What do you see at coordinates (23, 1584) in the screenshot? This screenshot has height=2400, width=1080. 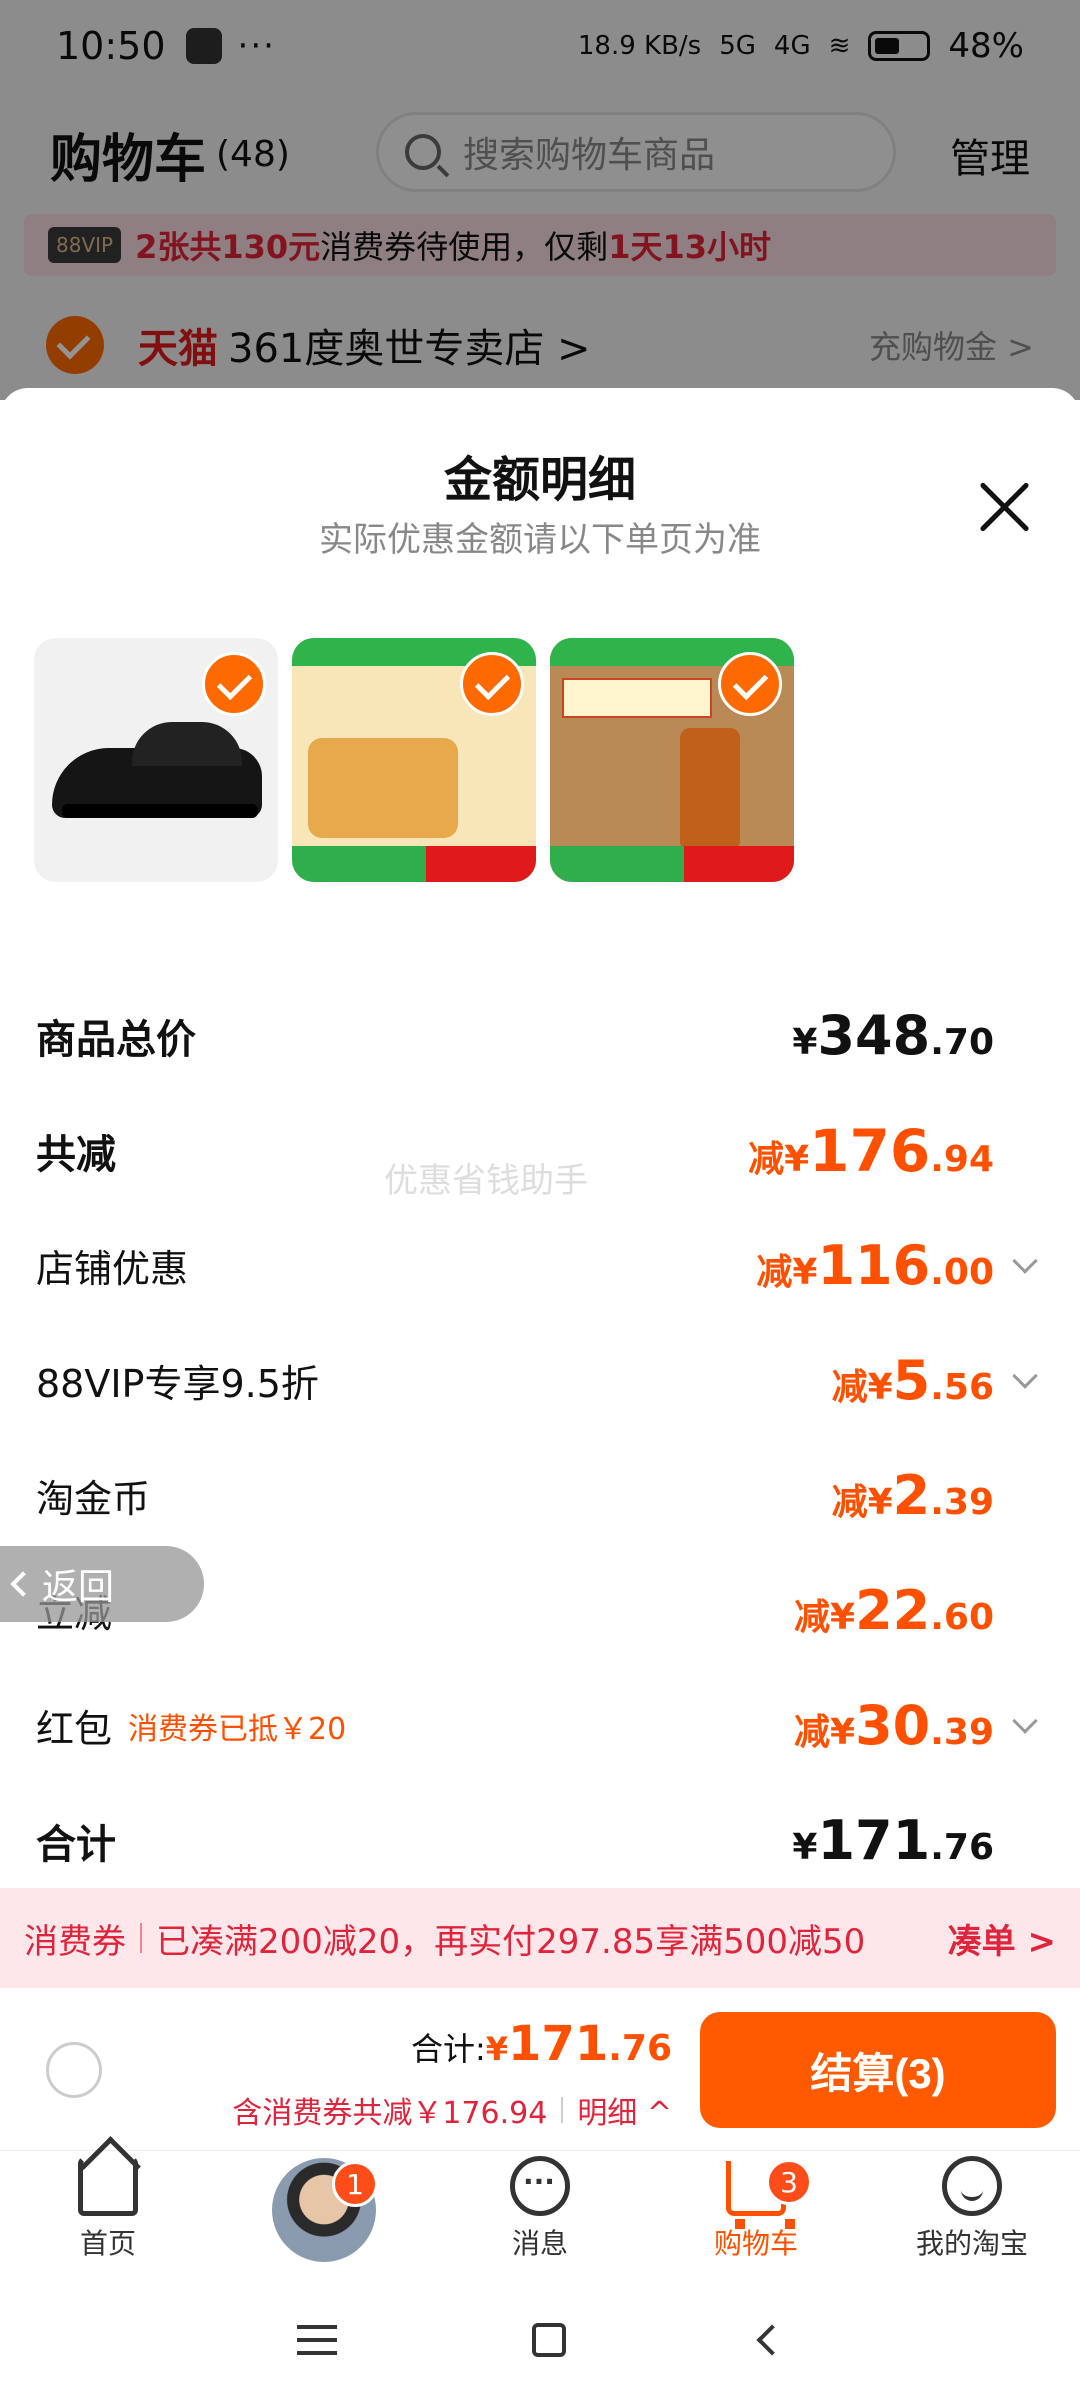 I see `chevron-left-icon` at bounding box center [23, 1584].